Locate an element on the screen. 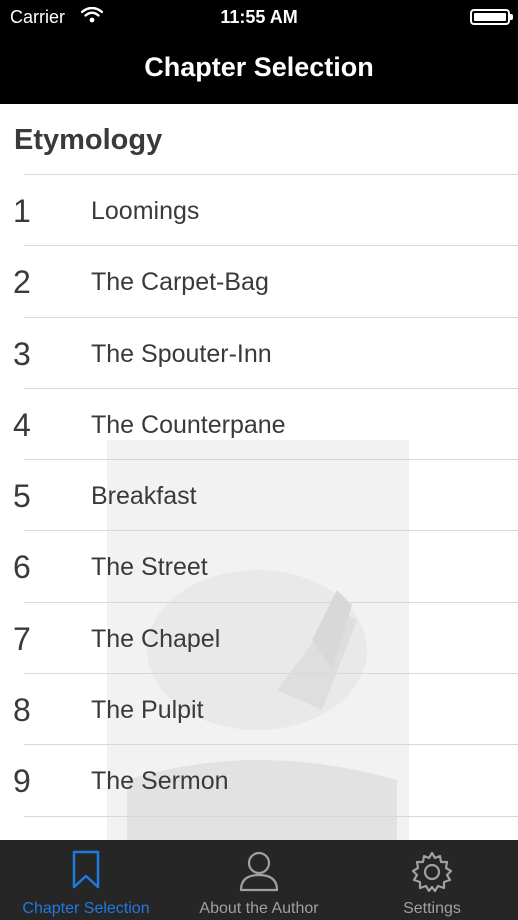 The width and height of the screenshot is (518, 920). list-item: 10 is located at coordinates (265, 827).